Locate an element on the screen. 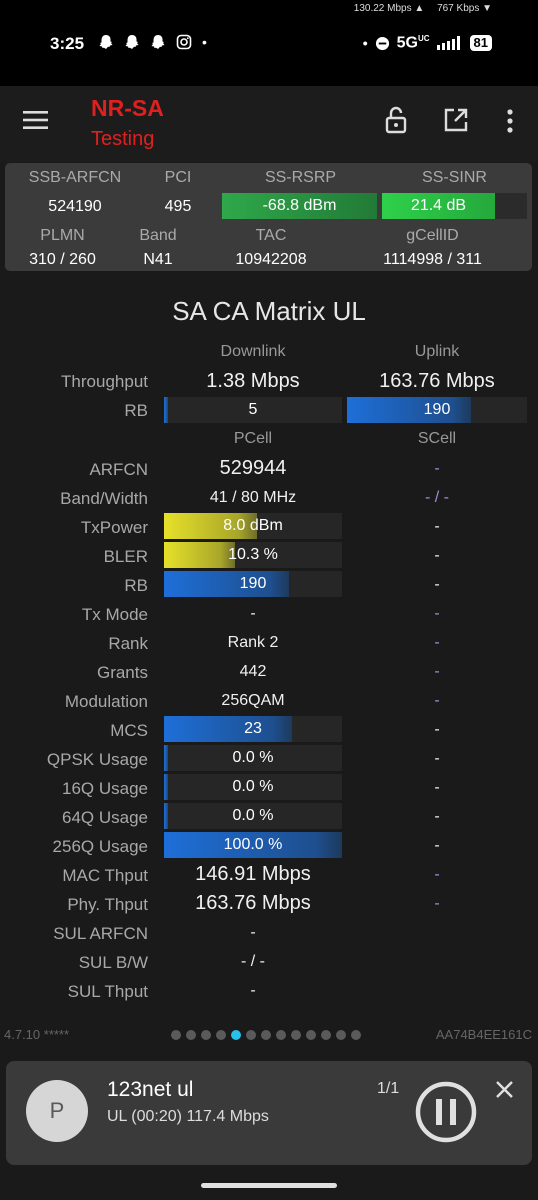  media-subtitle: UL (00:20) 117.4 Mbps is located at coordinates (188, 1116).